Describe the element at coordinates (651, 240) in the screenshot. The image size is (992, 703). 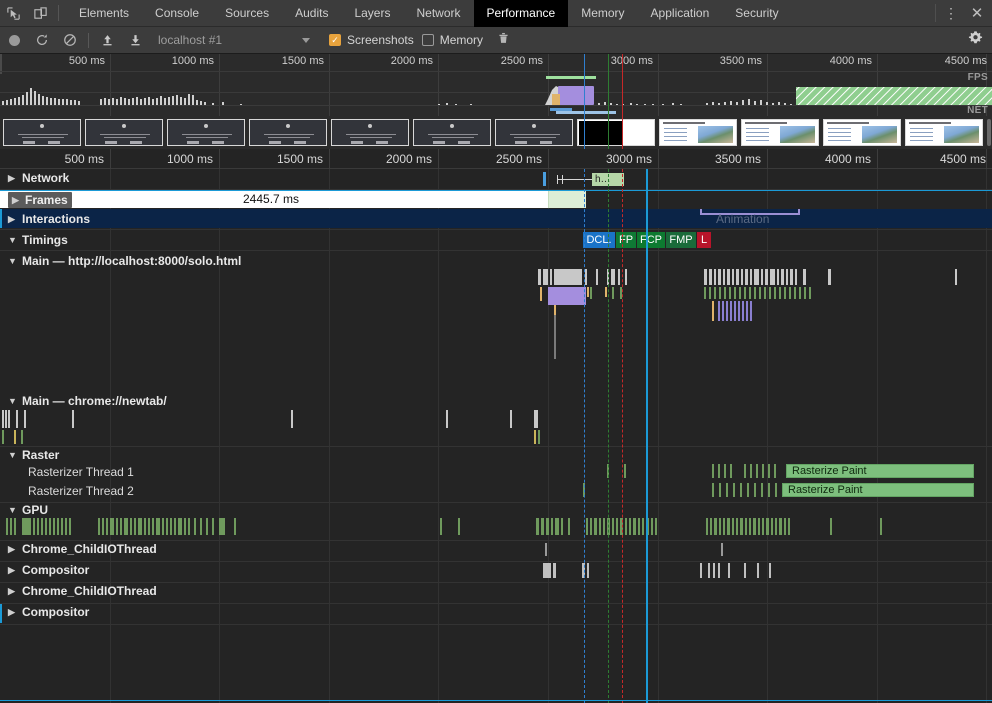
I see `timing-marker-fcp: FCP` at that location.